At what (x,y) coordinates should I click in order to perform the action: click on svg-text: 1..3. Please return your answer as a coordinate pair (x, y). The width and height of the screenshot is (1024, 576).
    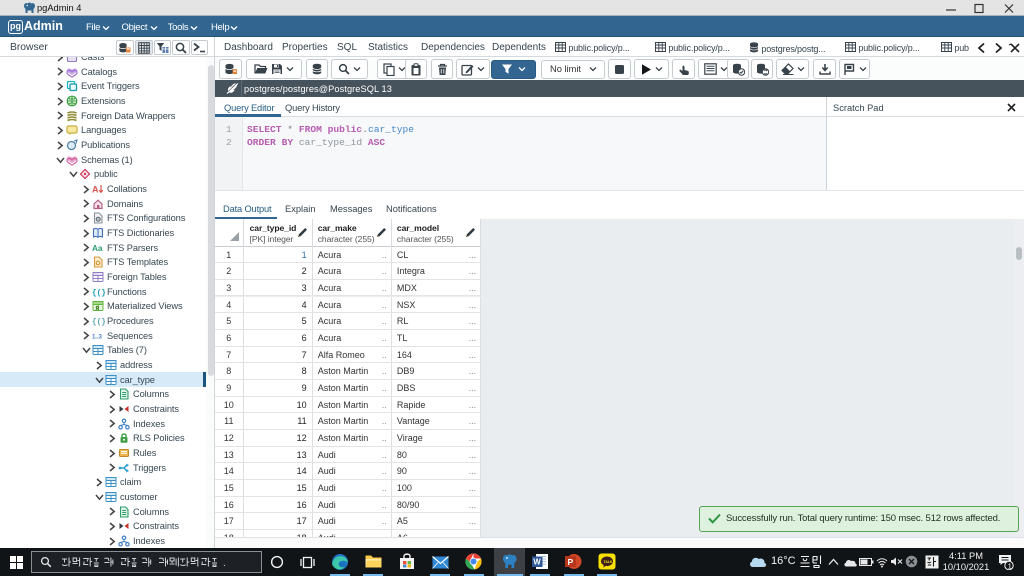
    Looking at the image, I should click on (97, 336).